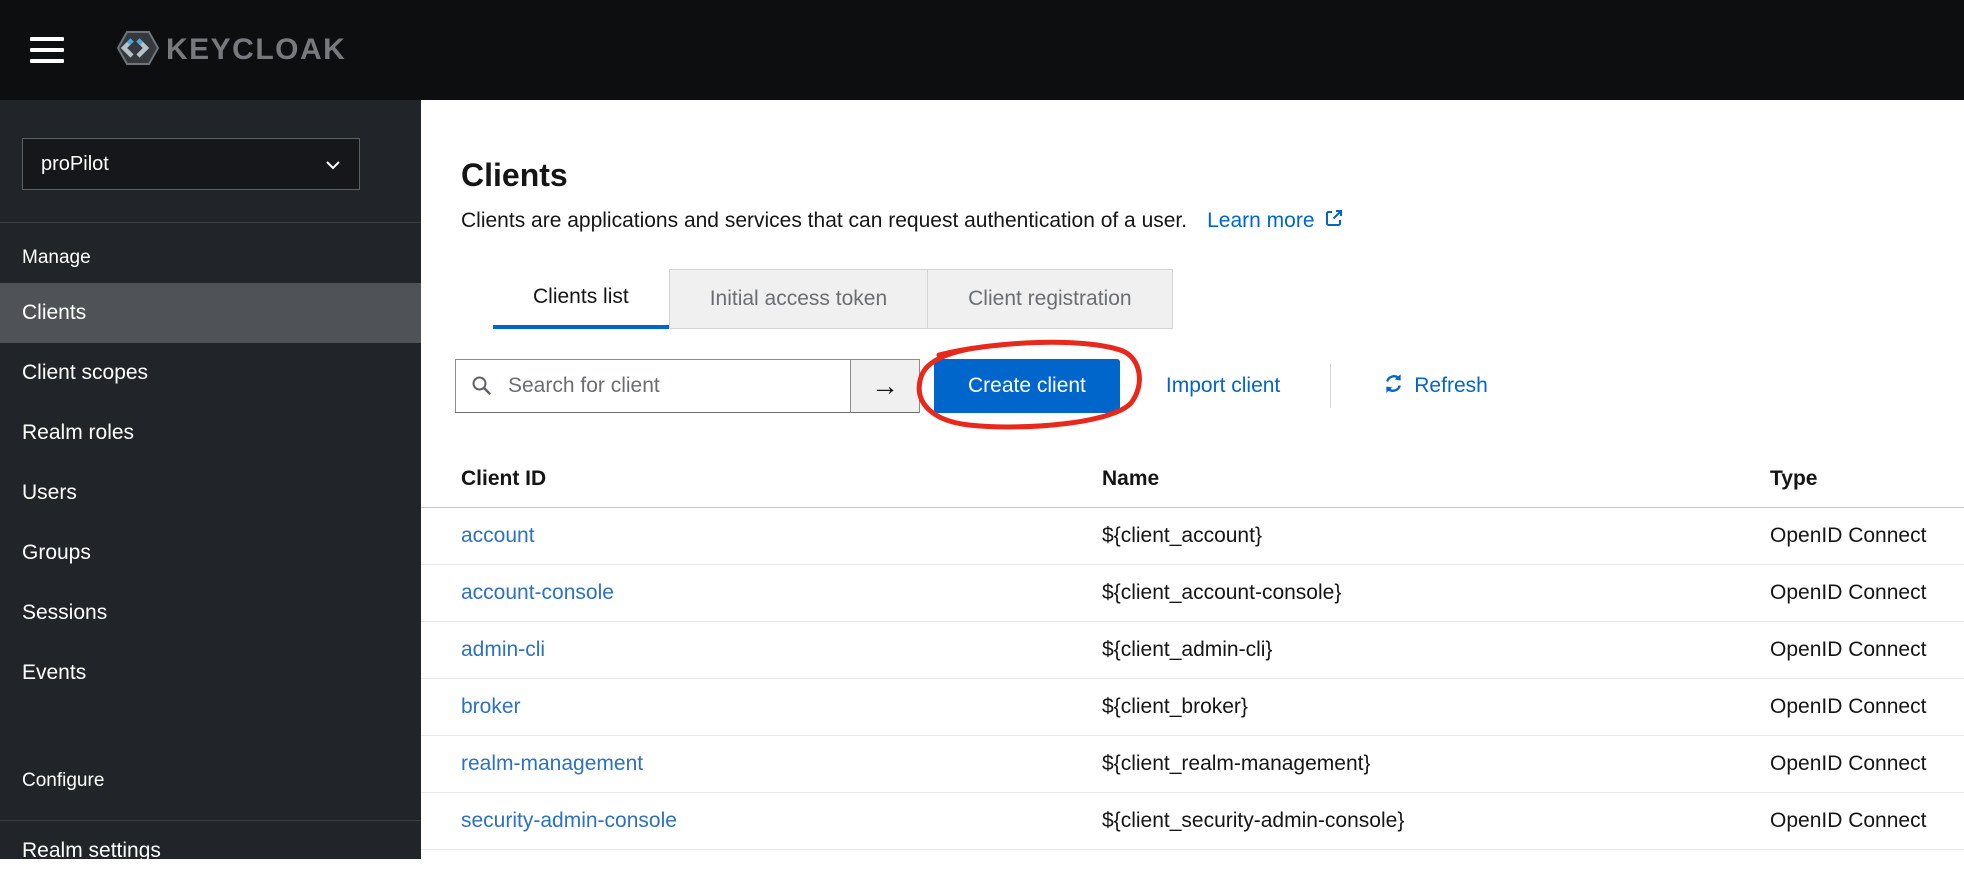 This screenshot has height=880, width=1964. I want to click on nav-group-label-configure: Configure, so click(63, 780).